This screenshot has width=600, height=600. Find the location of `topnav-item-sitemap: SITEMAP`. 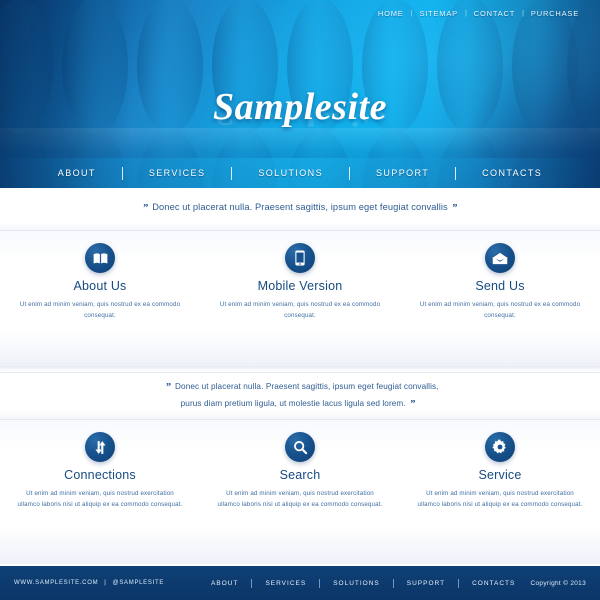

topnav-item-sitemap: SITEMAP is located at coordinates (438, 13).